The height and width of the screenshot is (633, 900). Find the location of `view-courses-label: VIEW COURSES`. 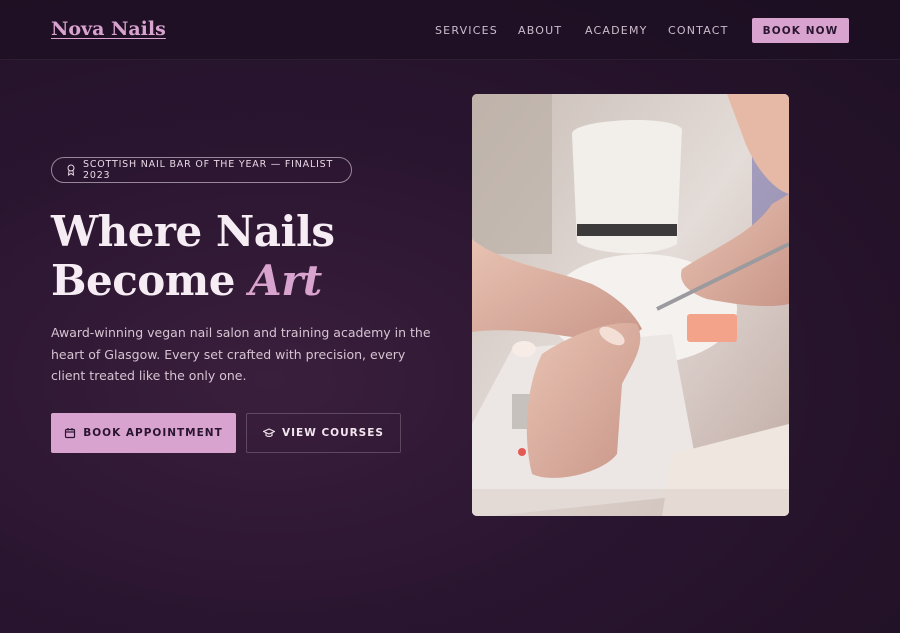

view-courses-label: VIEW COURSES is located at coordinates (333, 433).